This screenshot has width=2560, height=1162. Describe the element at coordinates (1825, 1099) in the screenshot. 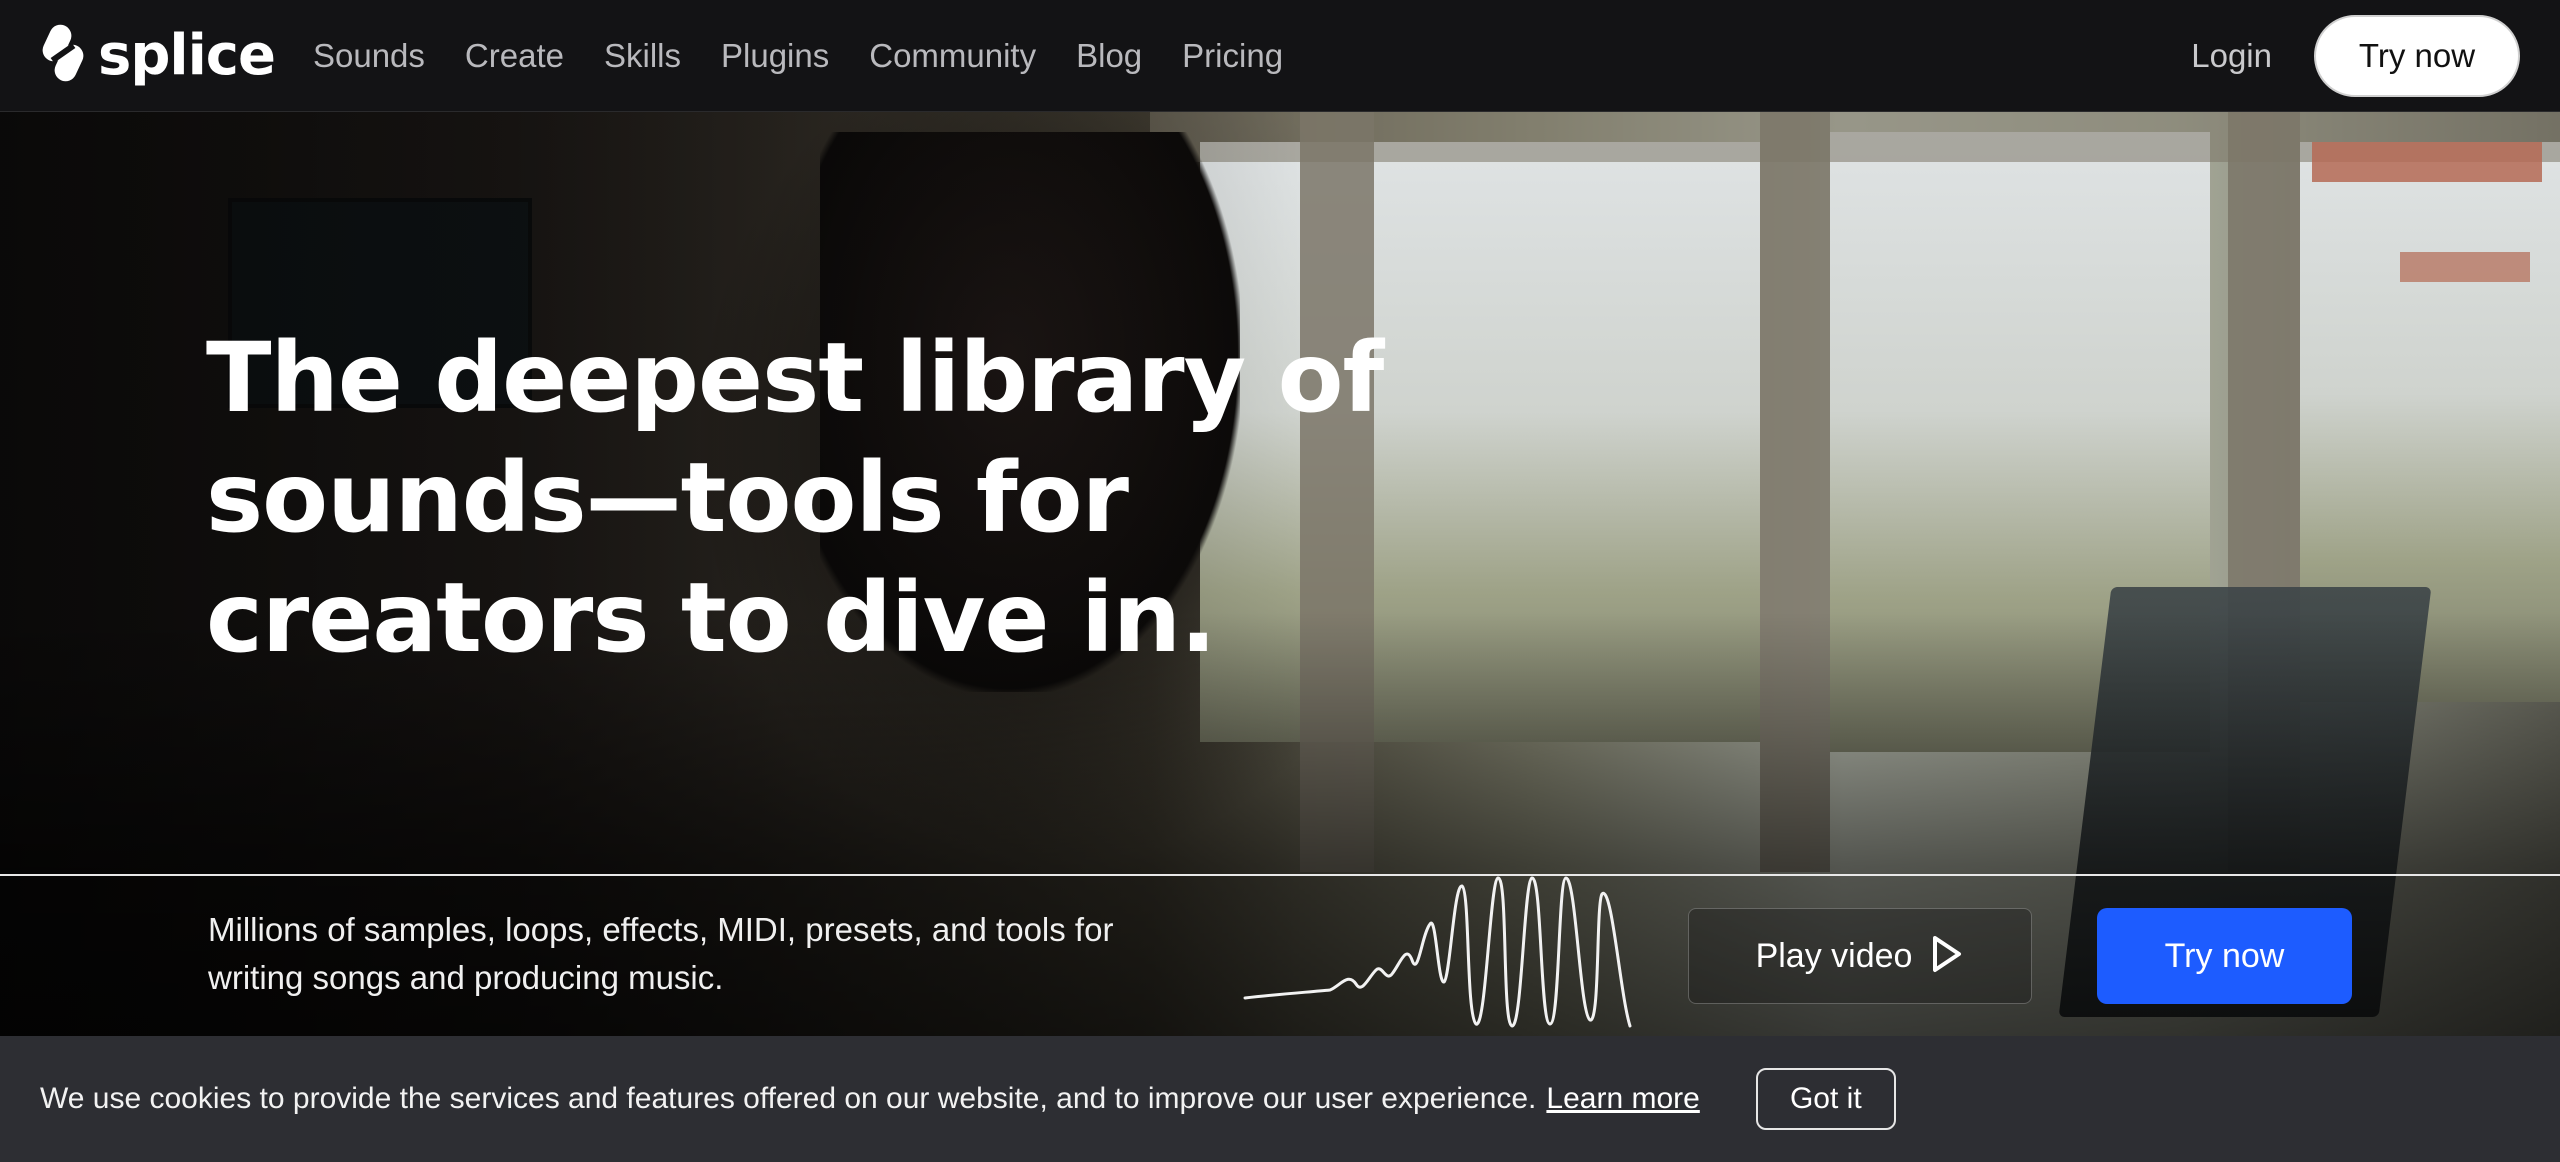

I see `got-it-button: Got it` at that location.